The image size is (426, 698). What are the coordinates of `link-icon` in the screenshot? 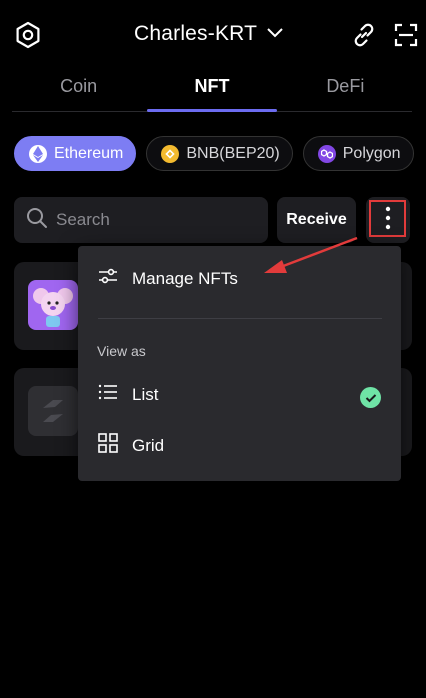 It's located at (364, 35).